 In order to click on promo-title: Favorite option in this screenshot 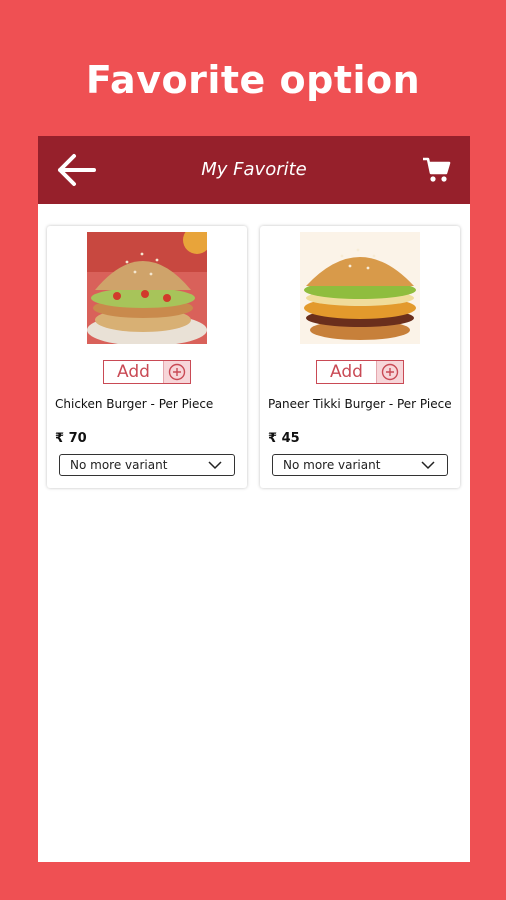, I will do `click(253, 80)`.